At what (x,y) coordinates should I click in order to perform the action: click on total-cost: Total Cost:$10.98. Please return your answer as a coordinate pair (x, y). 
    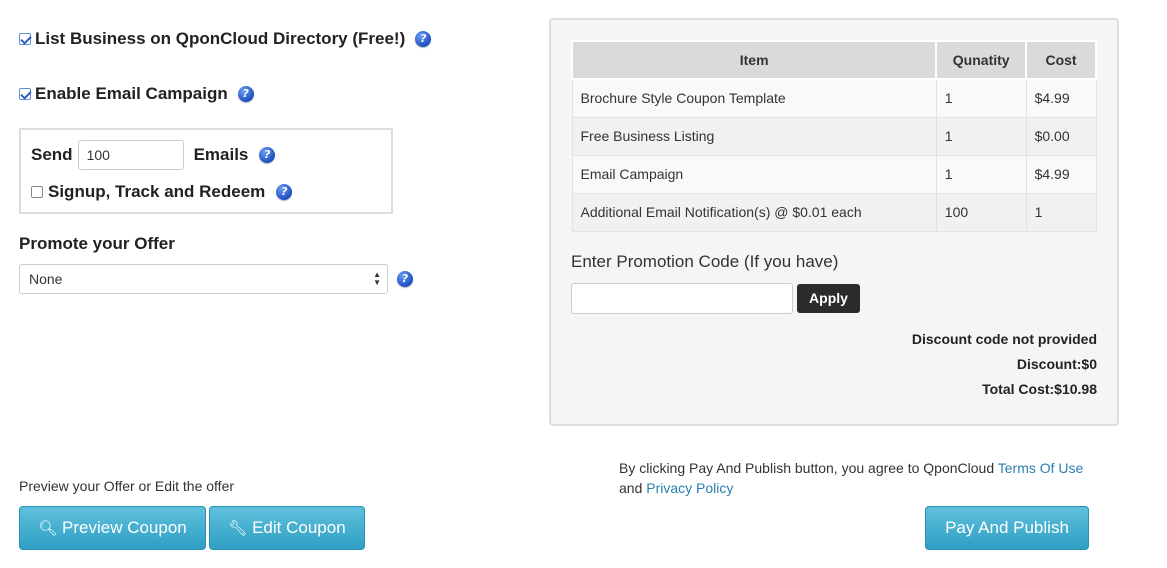
    Looking at the image, I should click on (1039, 389).